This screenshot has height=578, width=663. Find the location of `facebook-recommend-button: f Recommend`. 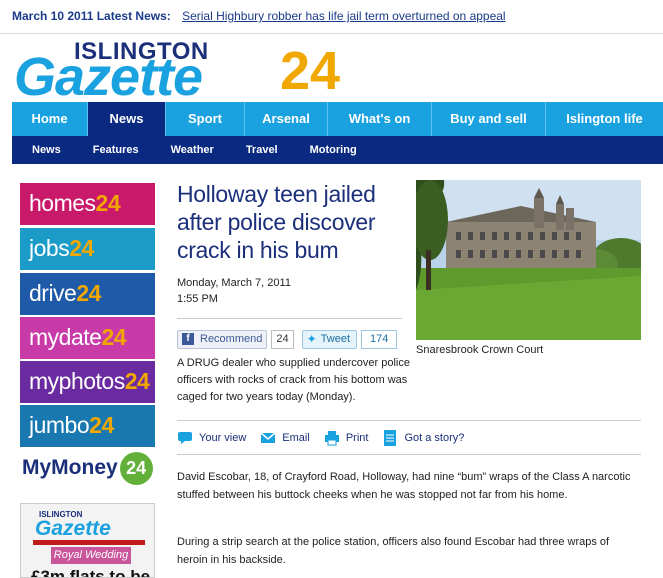

facebook-recommend-button: f Recommend is located at coordinates (222, 339).